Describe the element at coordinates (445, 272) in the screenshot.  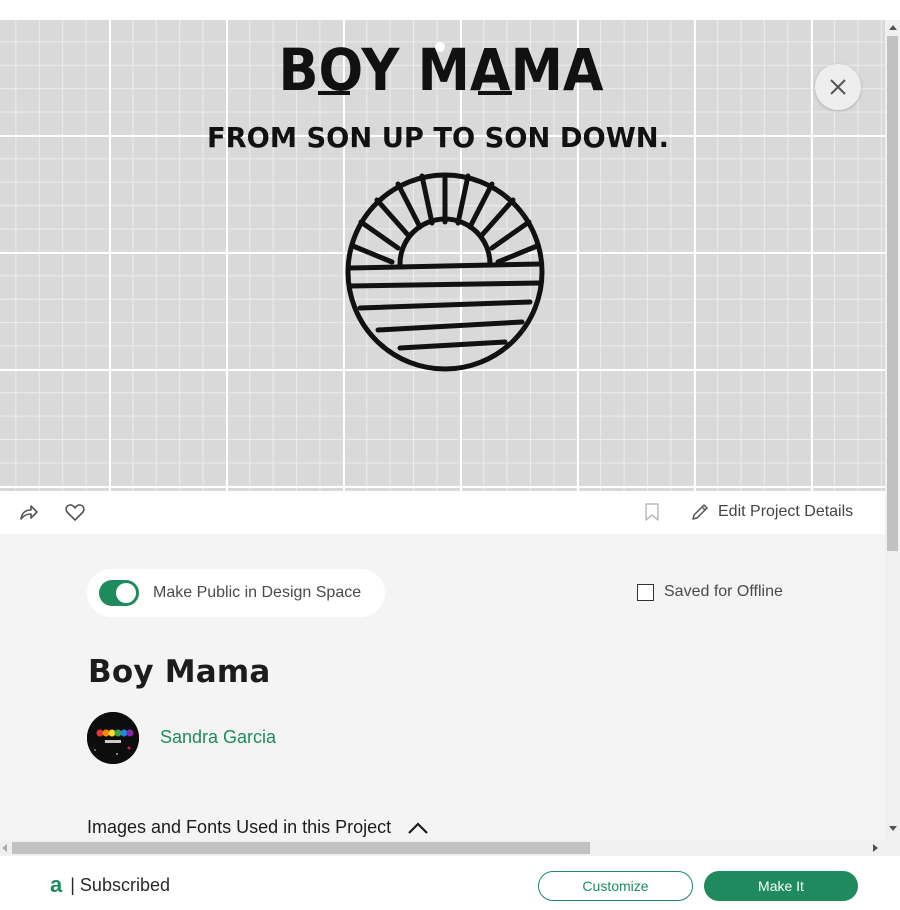
I see `sunset-emblem` at that location.